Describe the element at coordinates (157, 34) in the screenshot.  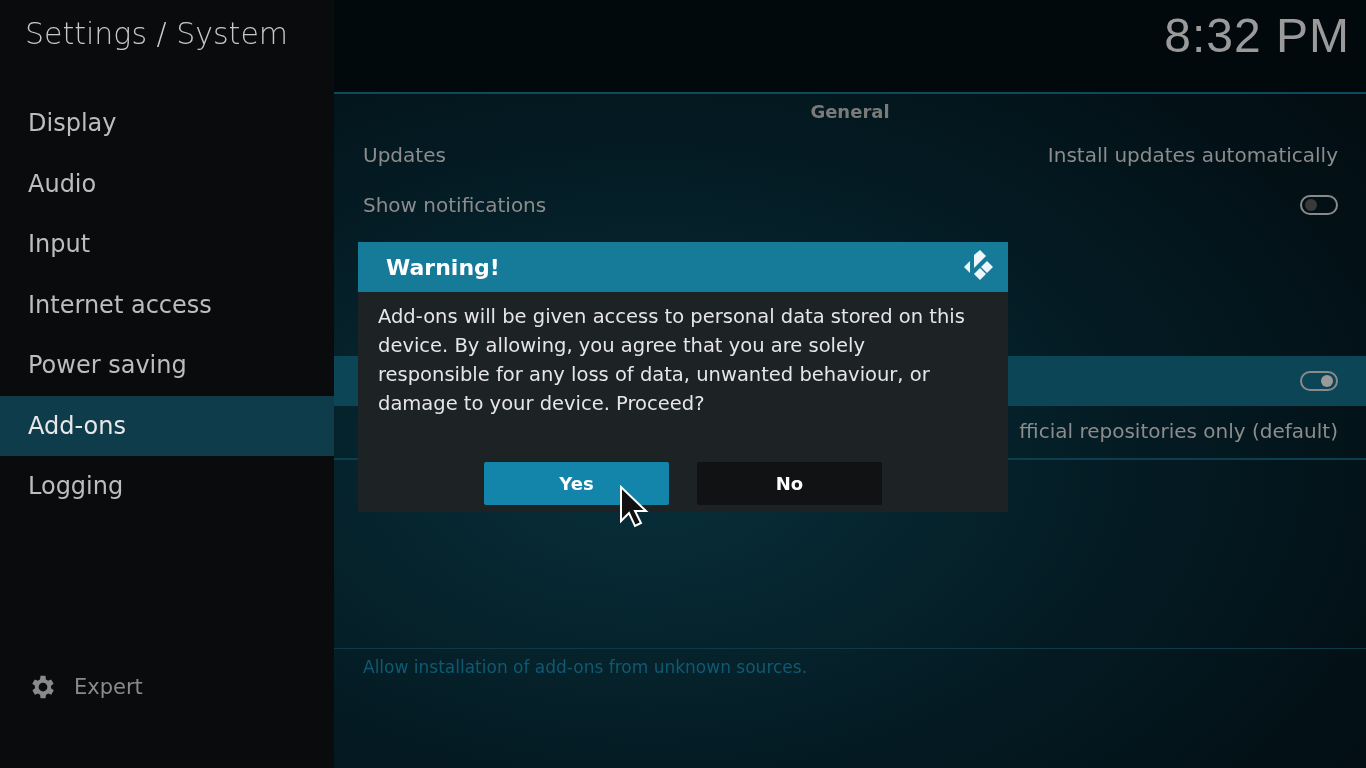
I see `page-title: Settings / System` at that location.